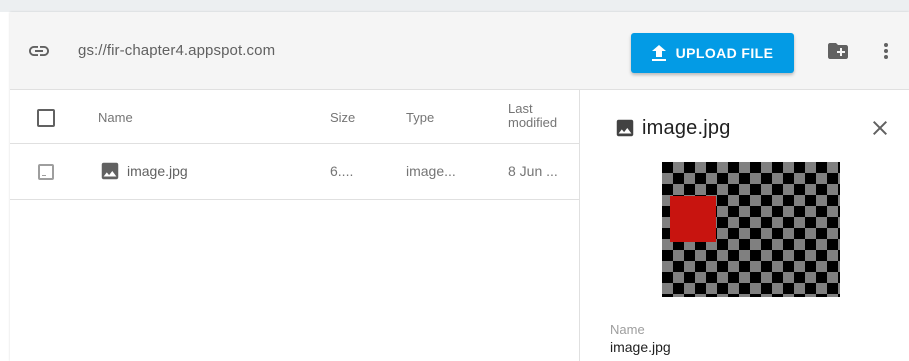  I want to click on table-header: Name Size Type Last modified, so click(294, 117).